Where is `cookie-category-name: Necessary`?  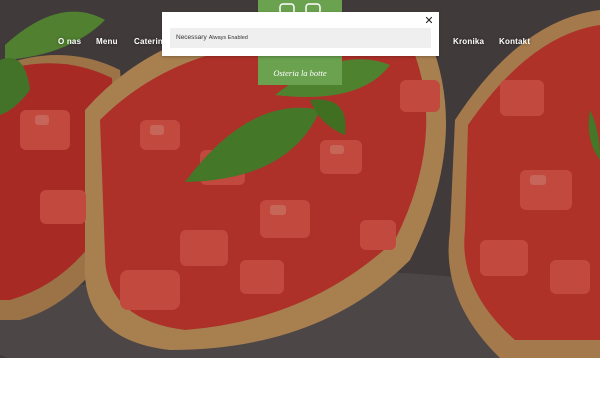 cookie-category-name: Necessary is located at coordinates (191, 37).